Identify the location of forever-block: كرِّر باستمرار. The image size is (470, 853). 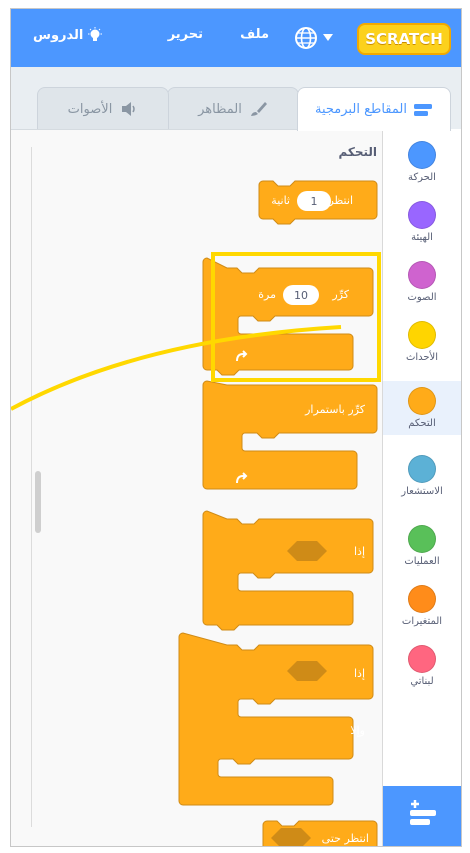
(290, 435).